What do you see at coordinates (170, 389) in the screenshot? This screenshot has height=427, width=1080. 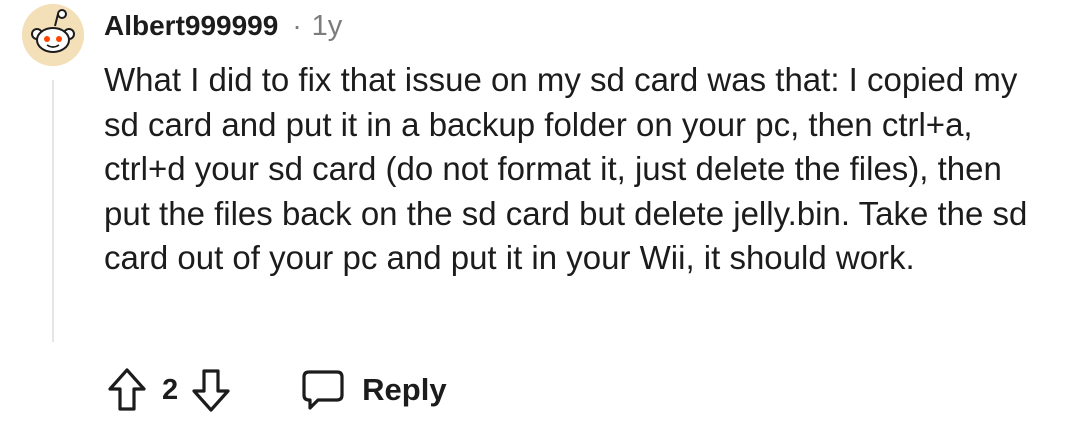 I see `vote-score: 2` at bounding box center [170, 389].